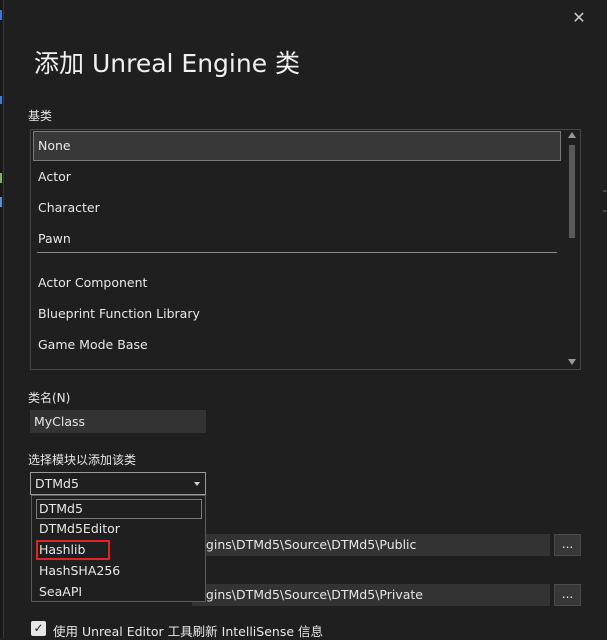  I want to click on module-option-dtmd5: DTMd5, so click(119, 509).